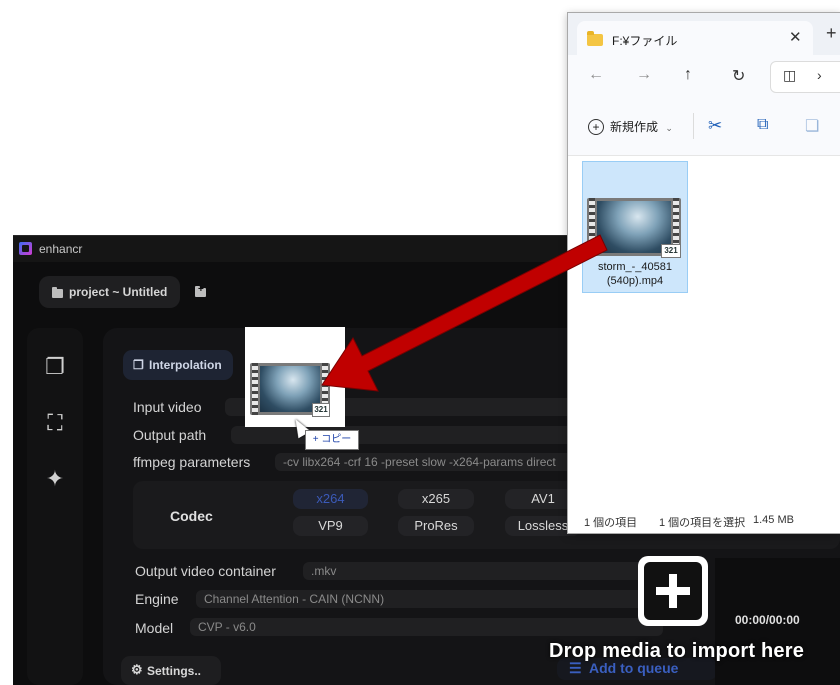  What do you see at coordinates (174, 671) in the screenshot?
I see `settings-label: Settings..` at bounding box center [174, 671].